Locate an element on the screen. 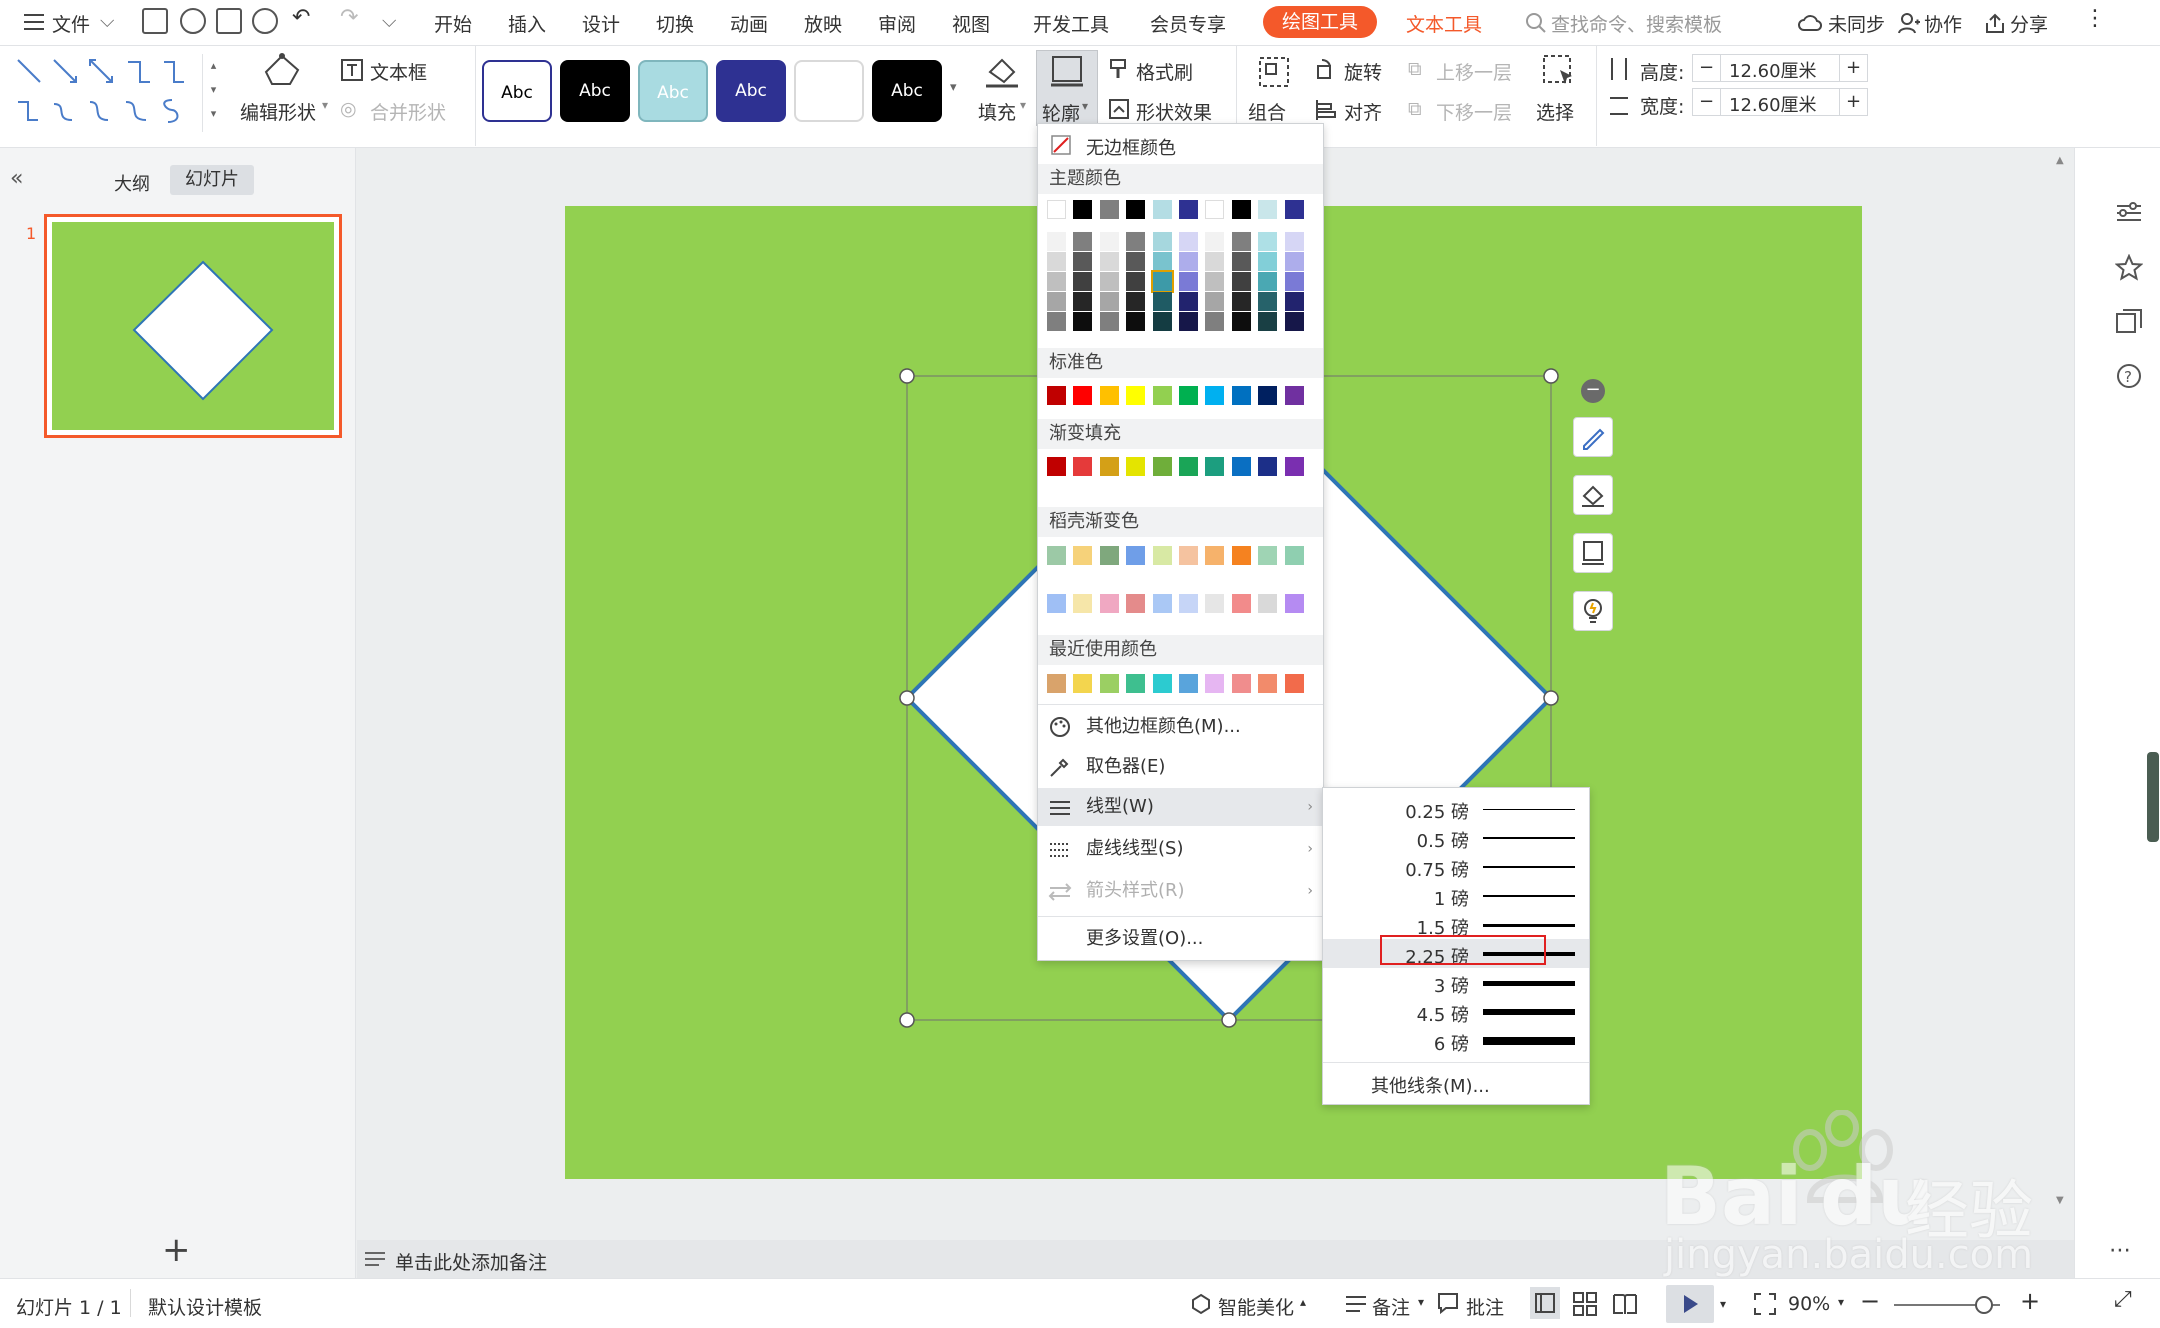 This screenshot has height=1328, width=2160. line-weight-item: 0.75 磅 is located at coordinates (1456, 866).